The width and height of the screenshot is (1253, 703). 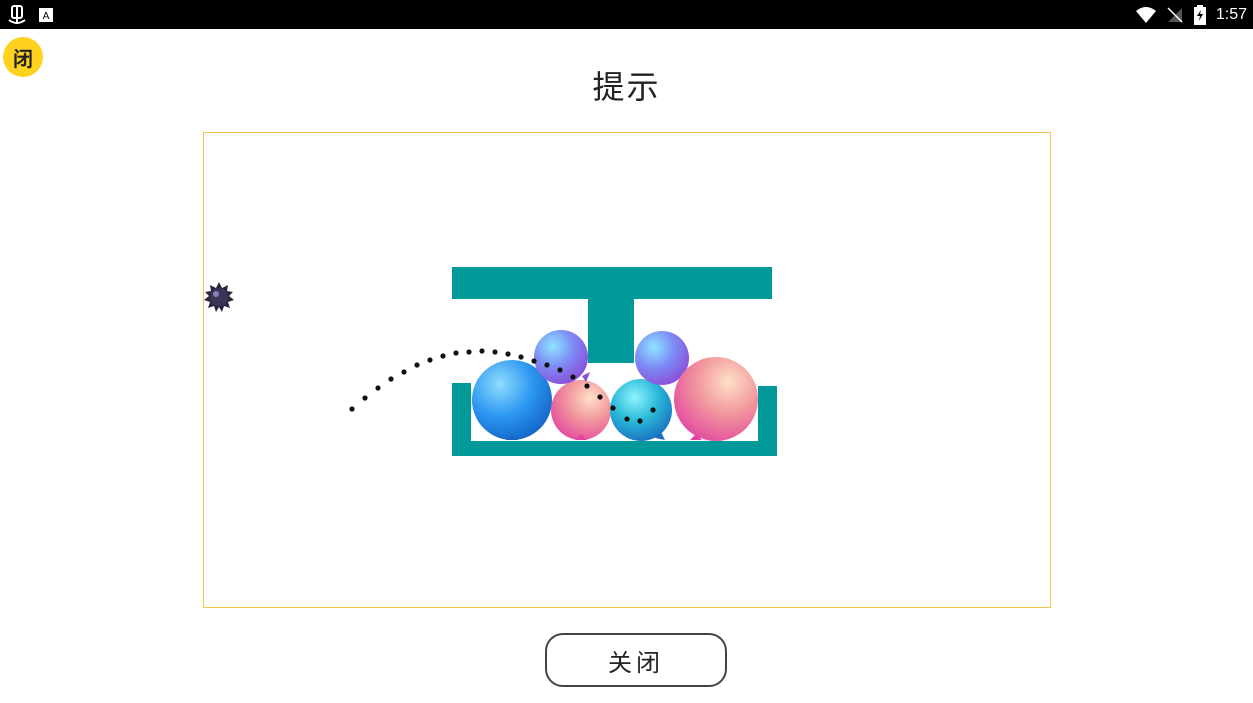 I want to click on hint-scene, so click(x=490, y=361).